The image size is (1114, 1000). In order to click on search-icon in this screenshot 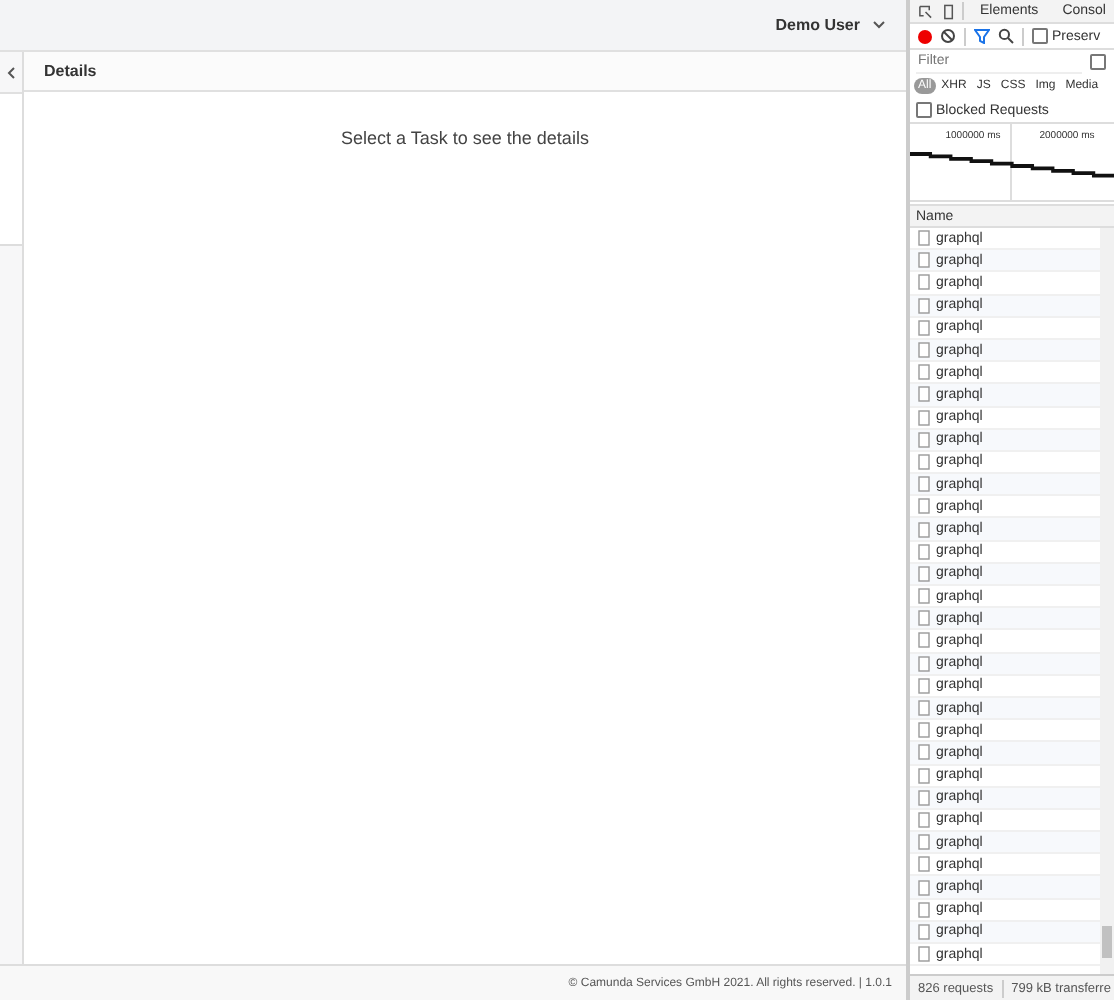, I will do `click(1006, 36)`.